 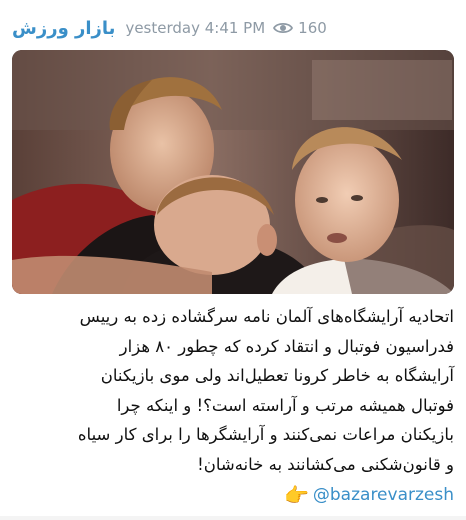 I want to click on channel-name: بازار ورزش, so click(x=63, y=28).